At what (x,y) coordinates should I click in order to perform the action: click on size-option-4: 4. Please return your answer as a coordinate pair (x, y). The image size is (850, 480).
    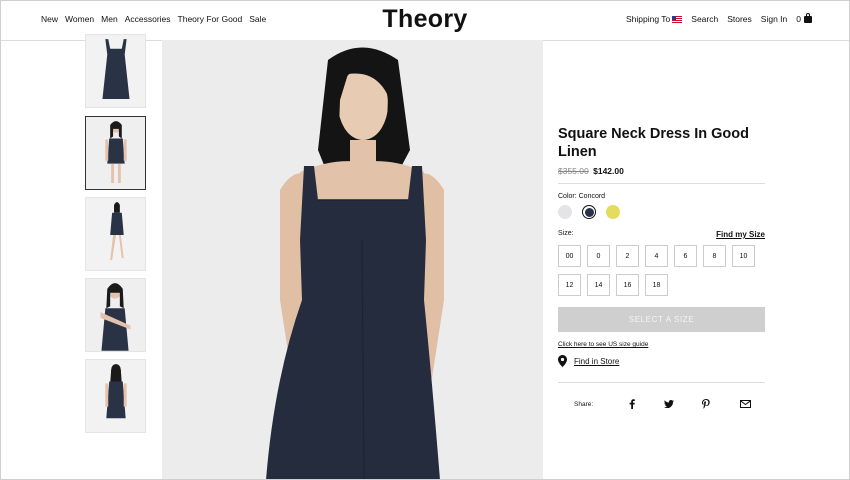
    Looking at the image, I should click on (656, 256).